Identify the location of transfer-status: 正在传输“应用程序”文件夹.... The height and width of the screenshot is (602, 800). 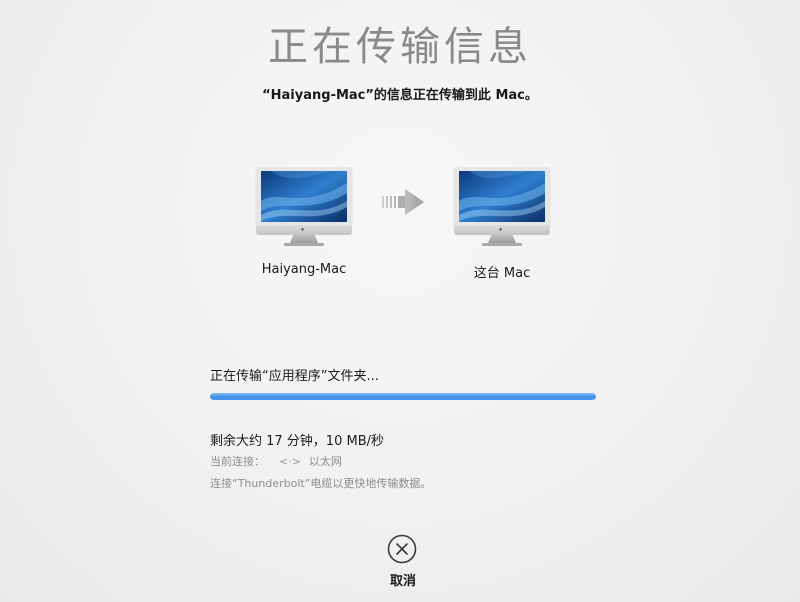
(294, 376).